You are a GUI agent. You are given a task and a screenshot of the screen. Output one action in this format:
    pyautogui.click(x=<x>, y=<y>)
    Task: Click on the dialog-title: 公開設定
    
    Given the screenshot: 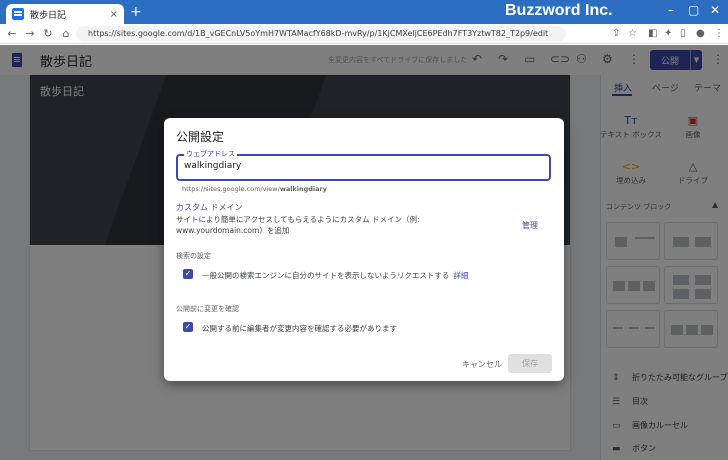 What is the action you would take?
    pyautogui.click(x=200, y=137)
    